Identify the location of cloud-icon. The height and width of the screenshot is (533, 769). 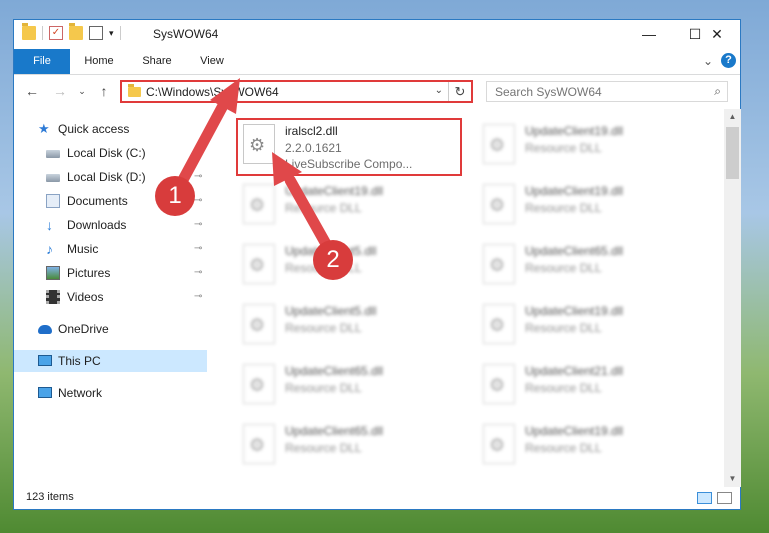
(45, 329).